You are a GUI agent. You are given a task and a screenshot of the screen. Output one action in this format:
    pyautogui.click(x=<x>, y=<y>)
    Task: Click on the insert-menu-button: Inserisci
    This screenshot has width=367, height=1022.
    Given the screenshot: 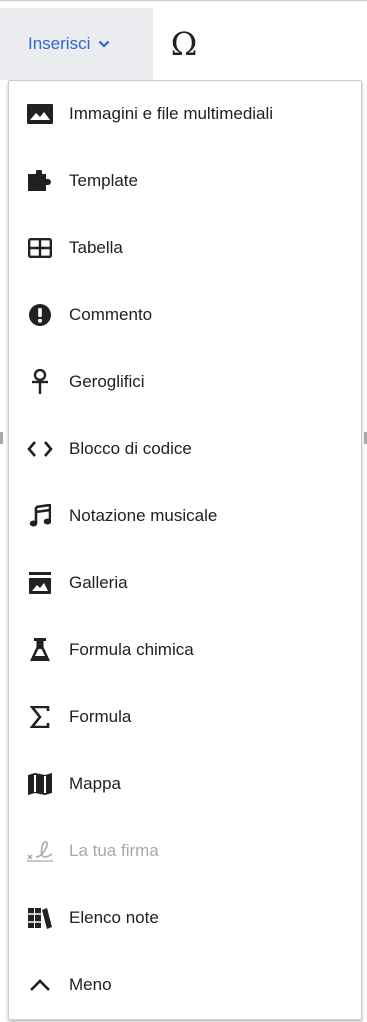 What is the action you would take?
    pyautogui.click(x=76, y=44)
    